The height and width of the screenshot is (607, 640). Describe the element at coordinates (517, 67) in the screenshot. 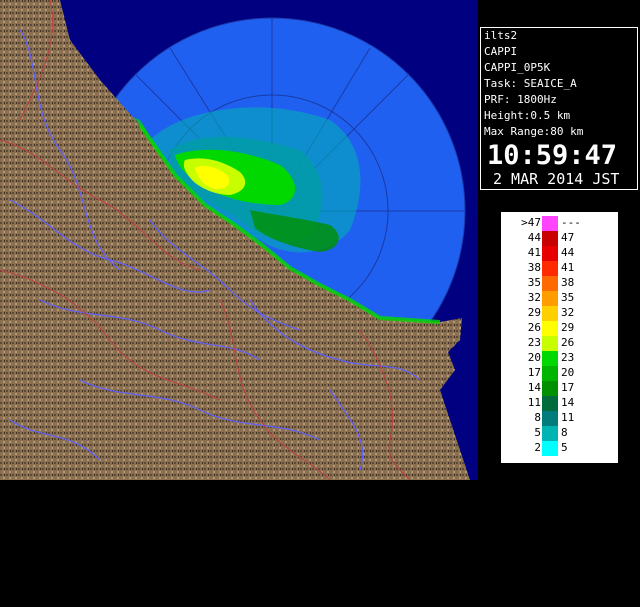

I see `product-name: CAPPI_0P5K` at that location.